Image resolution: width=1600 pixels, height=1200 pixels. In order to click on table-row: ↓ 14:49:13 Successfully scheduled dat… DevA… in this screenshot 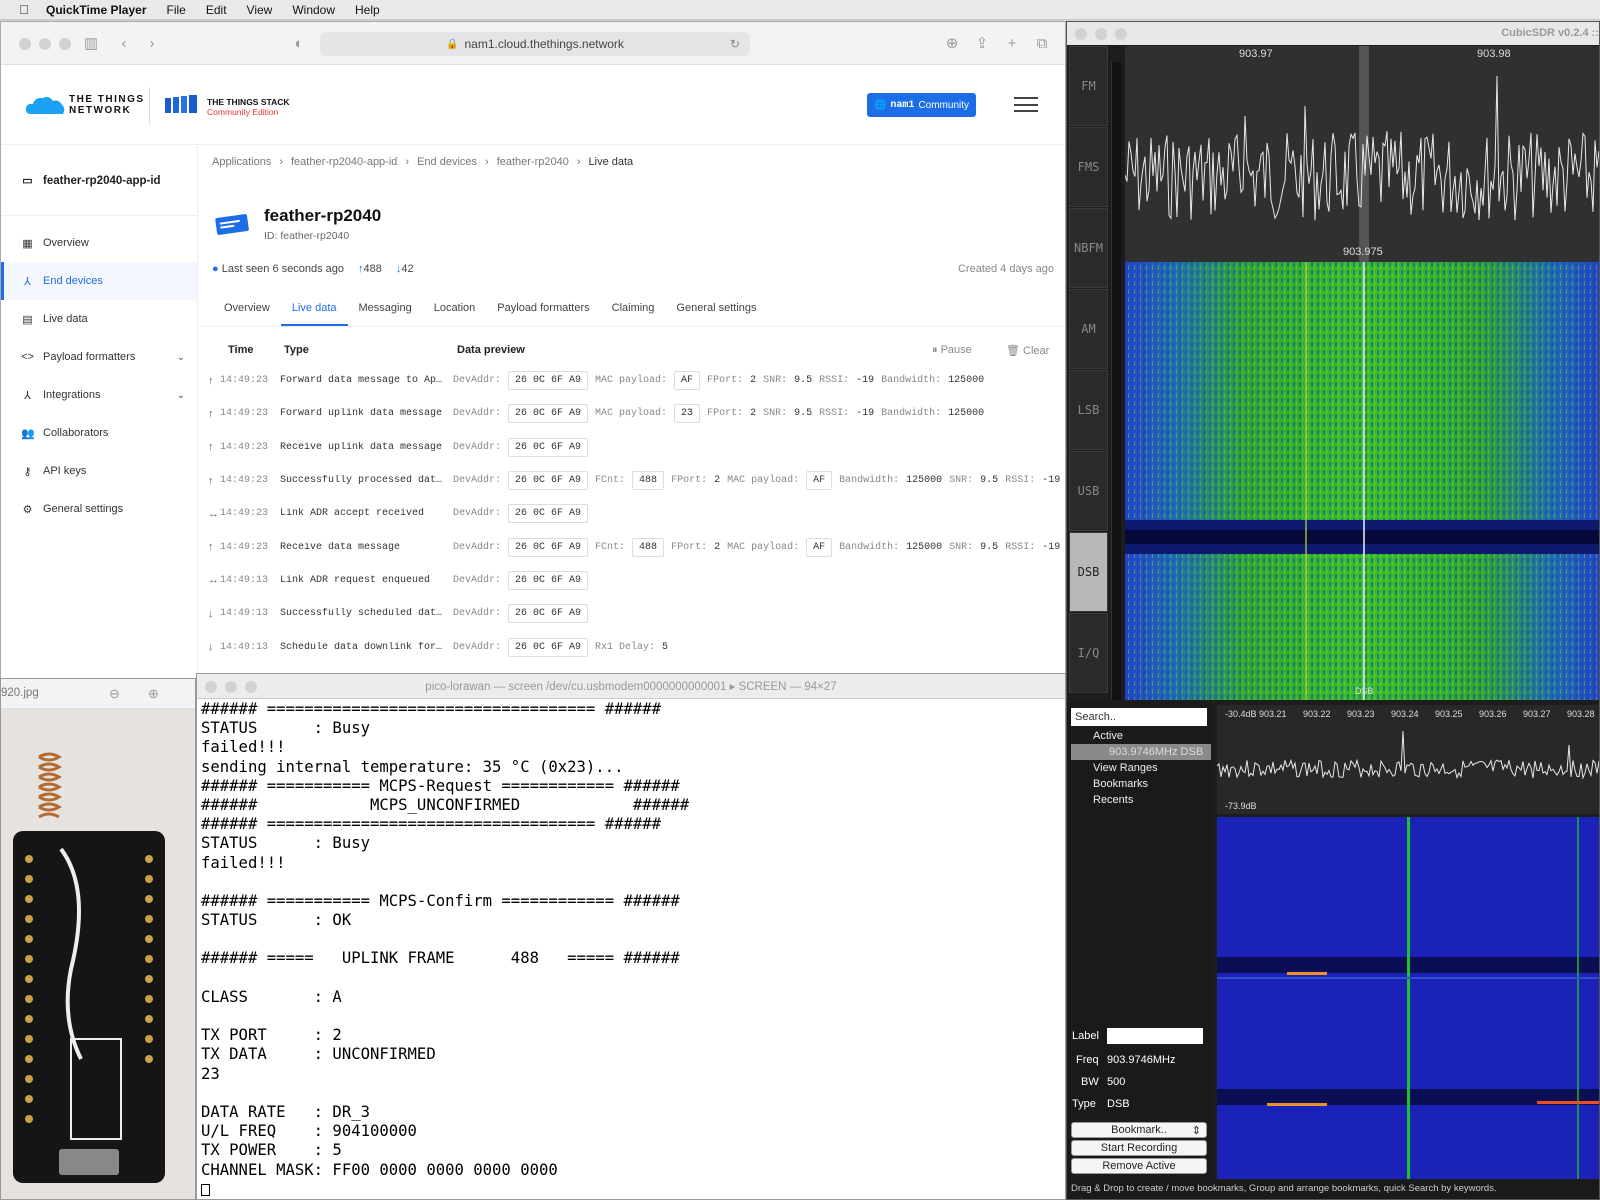, I will do `click(632, 613)`.